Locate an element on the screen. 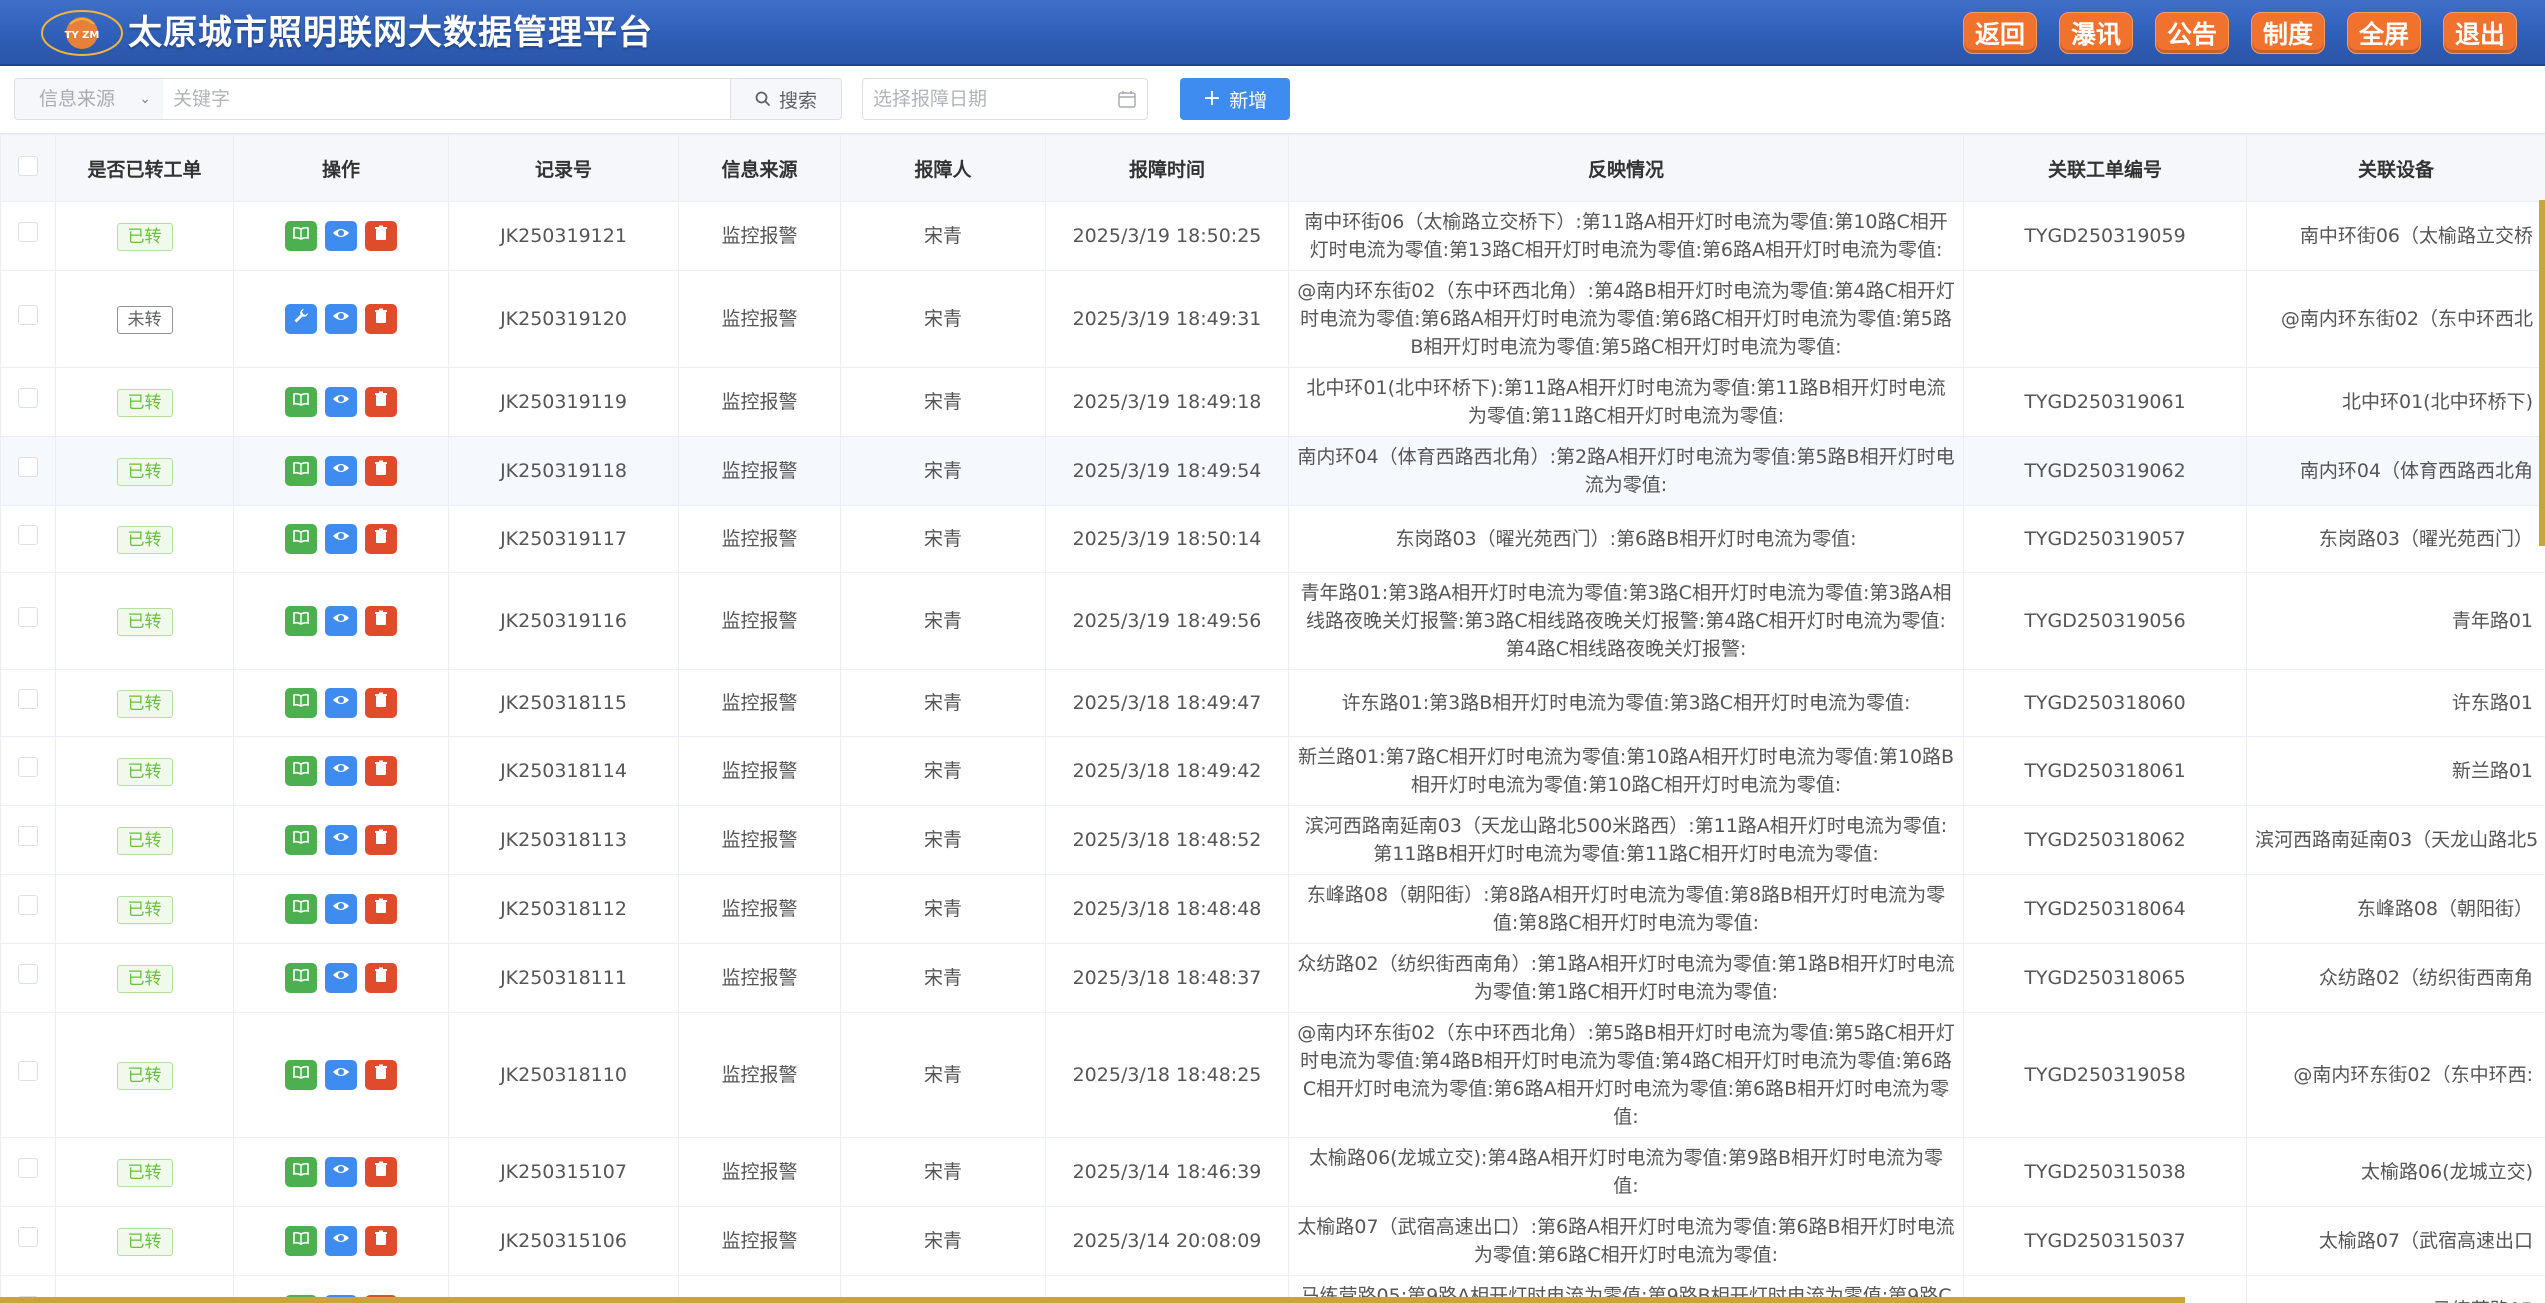 This screenshot has height=1303, width=2545. news-button: 瀑讯 is located at coordinates (2096, 33).